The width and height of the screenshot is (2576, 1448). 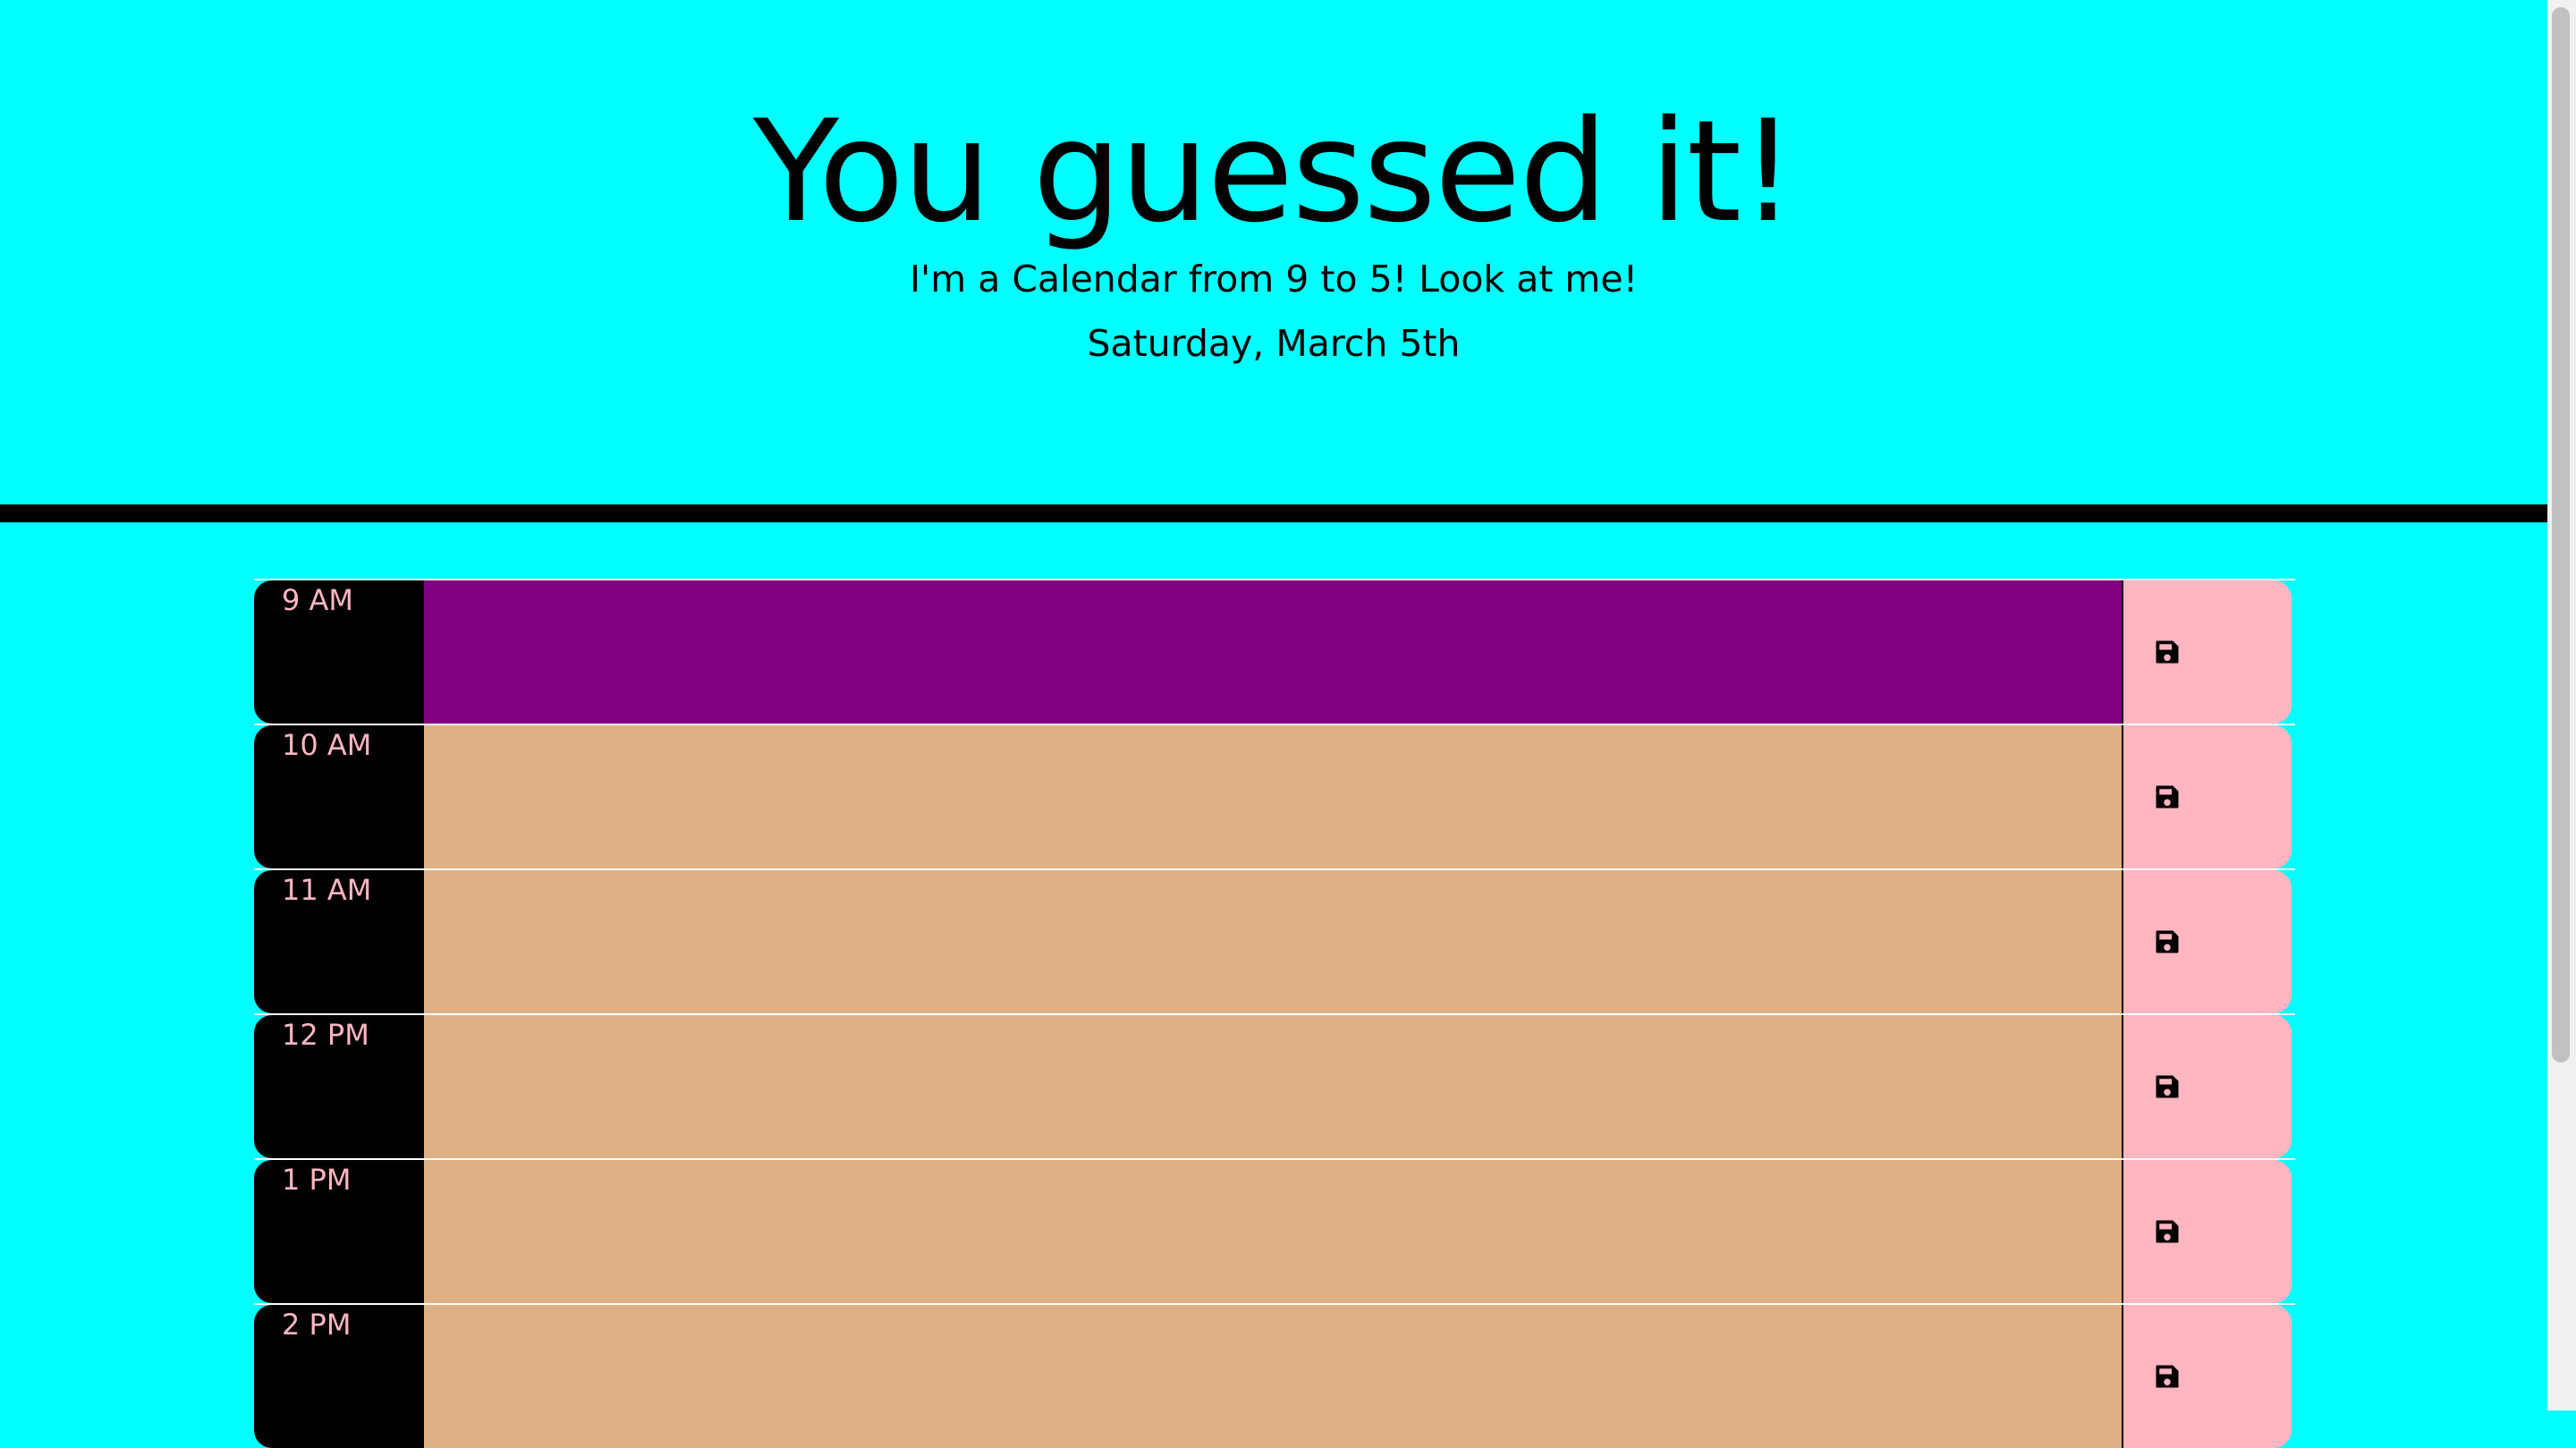 I want to click on hour-label: 12 PM, so click(x=339, y=1086).